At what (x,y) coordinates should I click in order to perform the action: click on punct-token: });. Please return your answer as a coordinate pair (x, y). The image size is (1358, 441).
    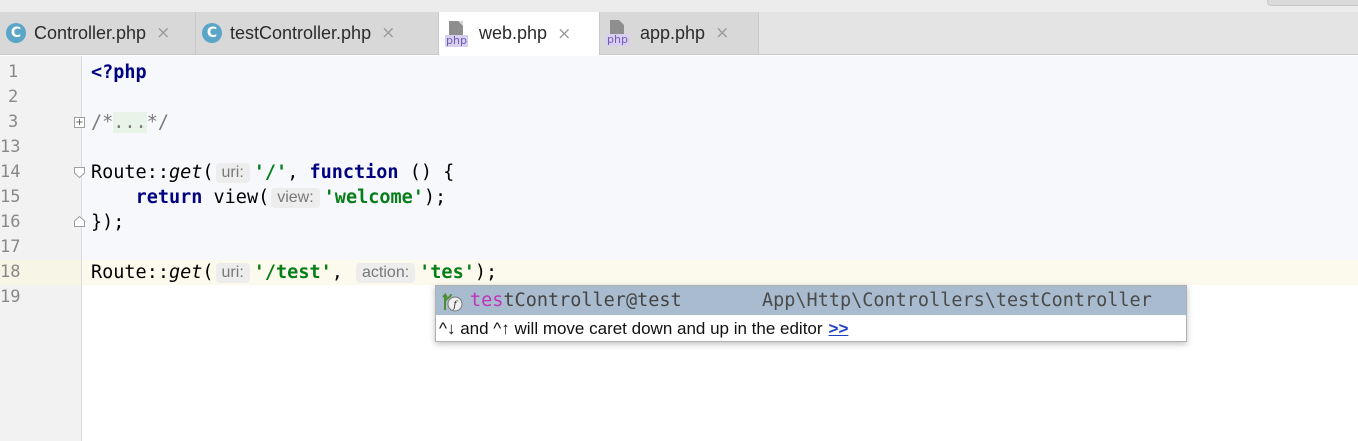
    Looking at the image, I should click on (108, 222).